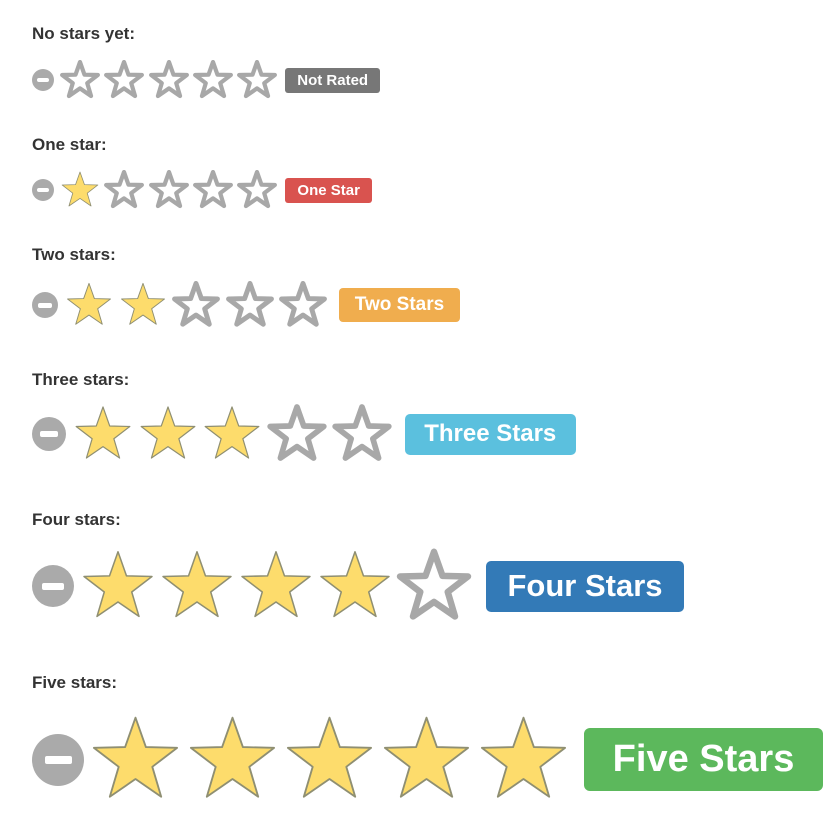 This screenshot has width=840, height=828. Describe the element at coordinates (329, 190) in the screenshot. I see `rating-caption-badge: One Star` at that location.